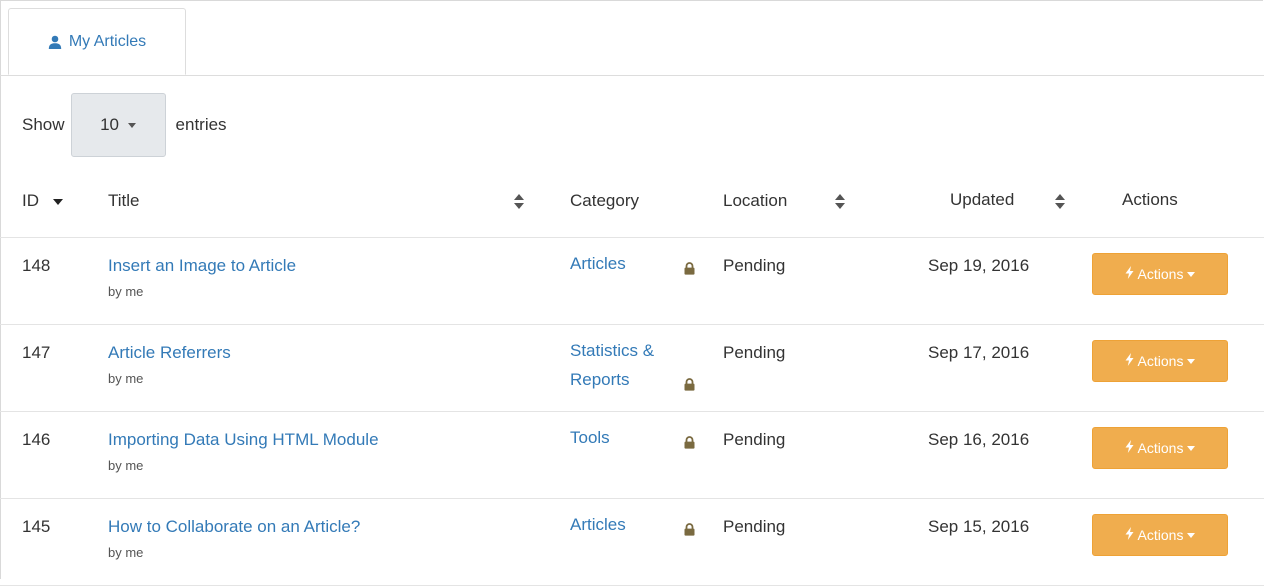  Describe the element at coordinates (979, 352) in the screenshot. I see `updated-date: Sep 17, 2016` at that location.